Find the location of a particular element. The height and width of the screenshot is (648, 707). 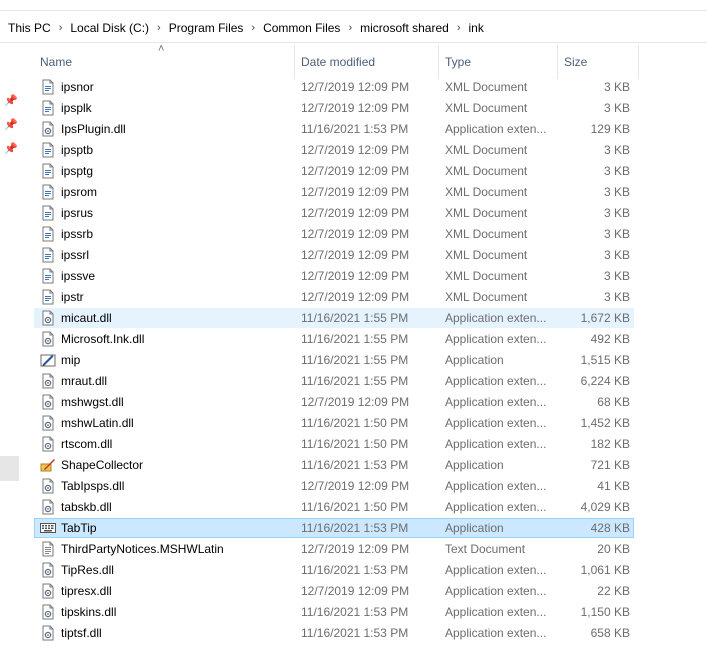

file-name: mraut.dll is located at coordinates (84, 381).